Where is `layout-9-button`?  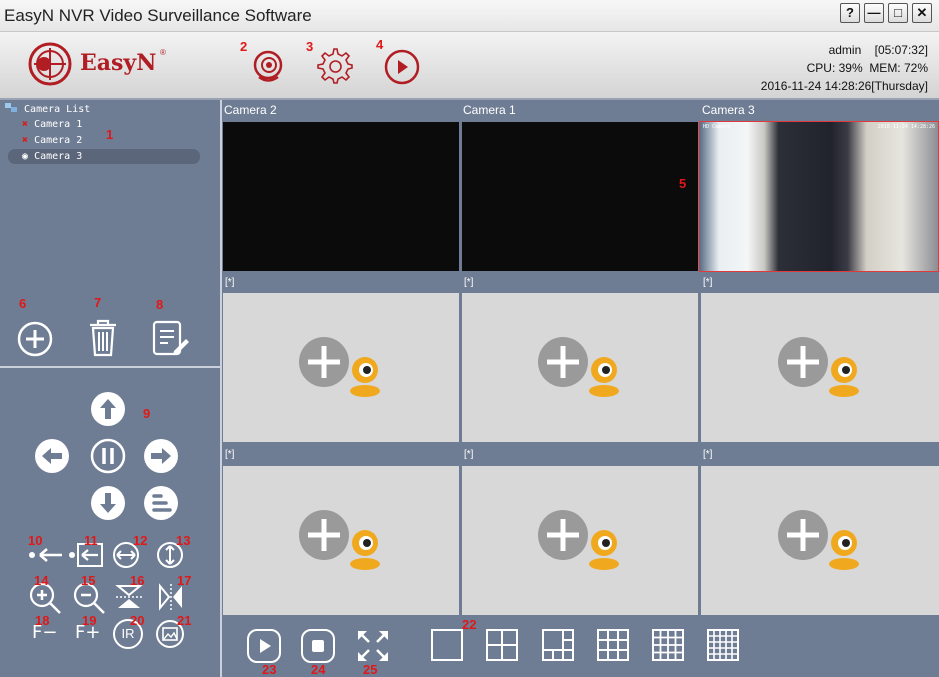 layout-9-button is located at coordinates (613, 647).